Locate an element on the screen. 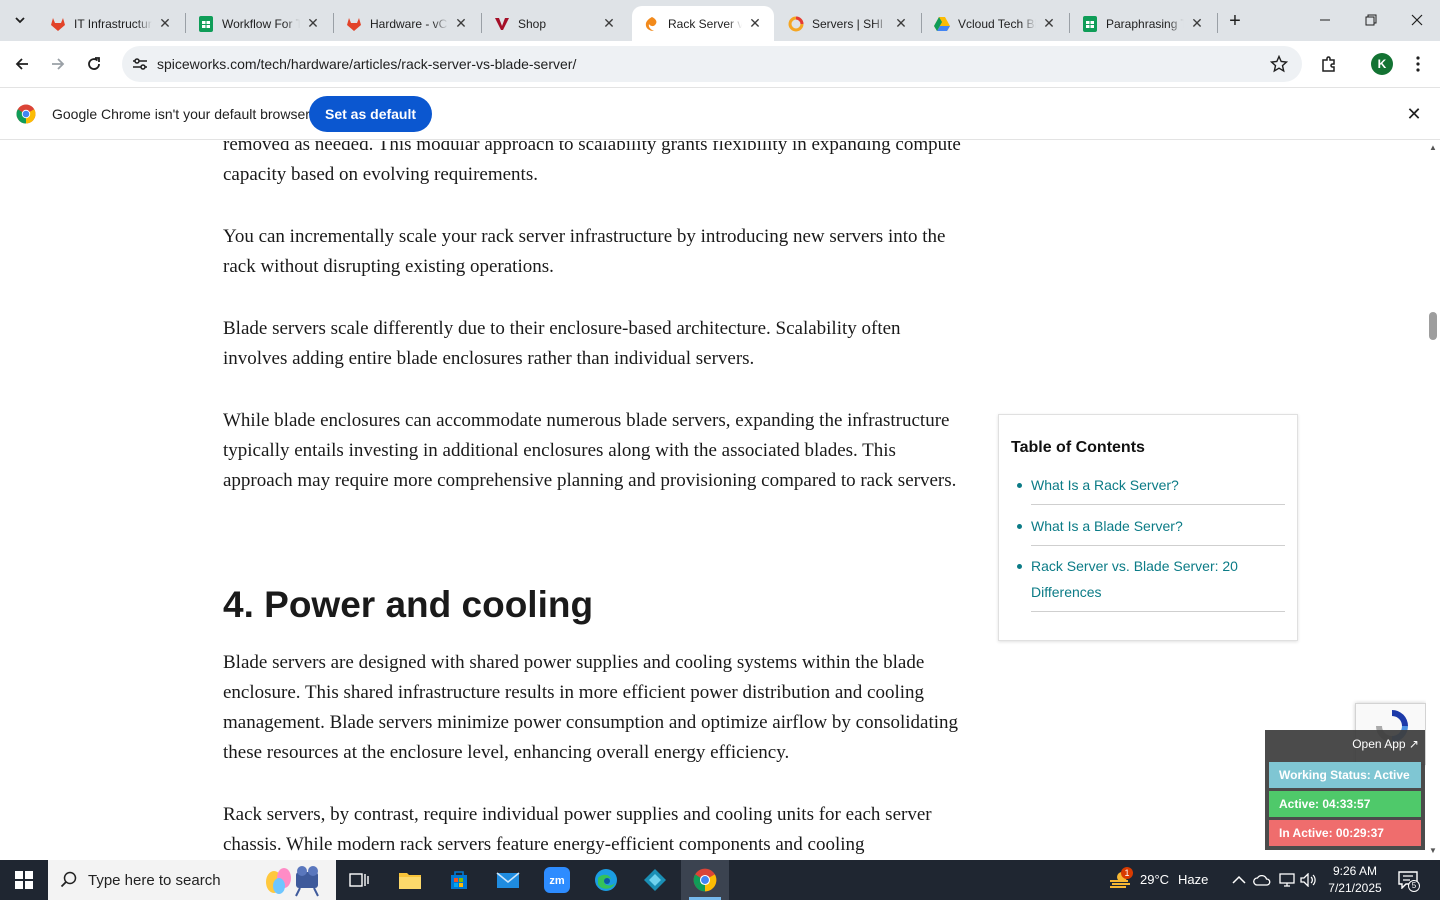  tab-workflow: Workflow For Tech ✕ is located at coordinates (259, 23).